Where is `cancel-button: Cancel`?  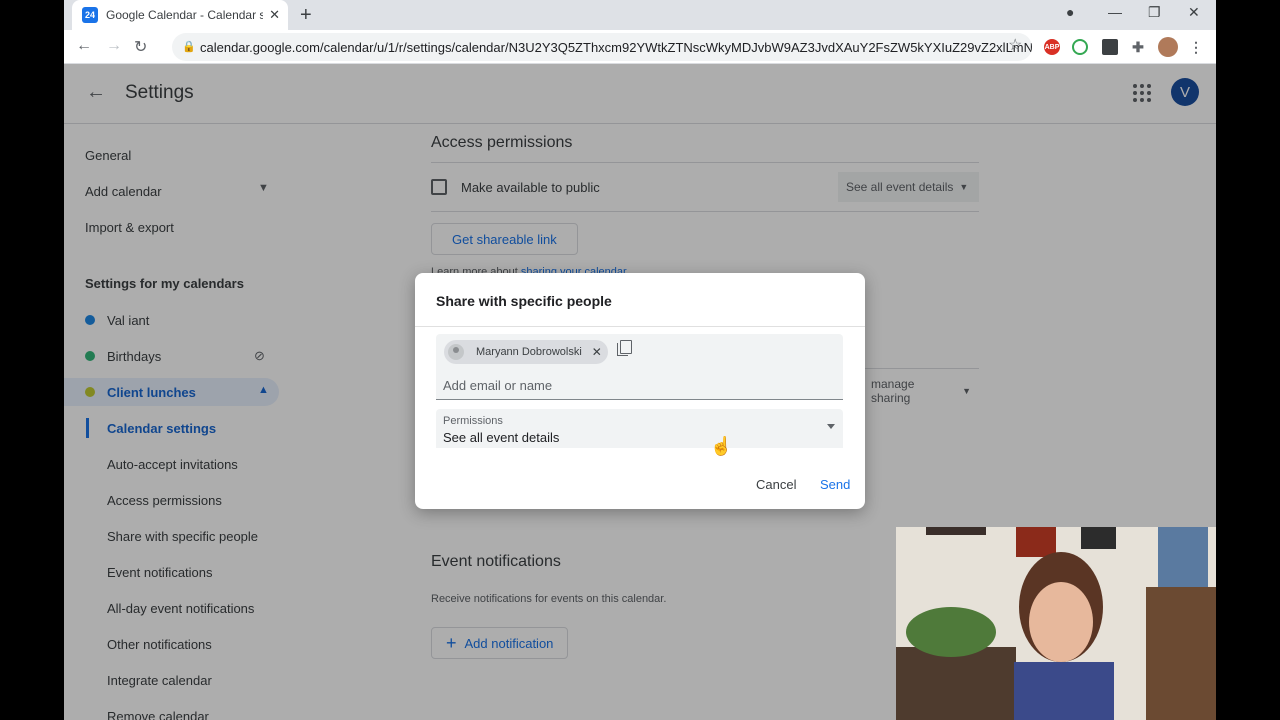 cancel-button: Cancel is located at coordinates (776, 484).